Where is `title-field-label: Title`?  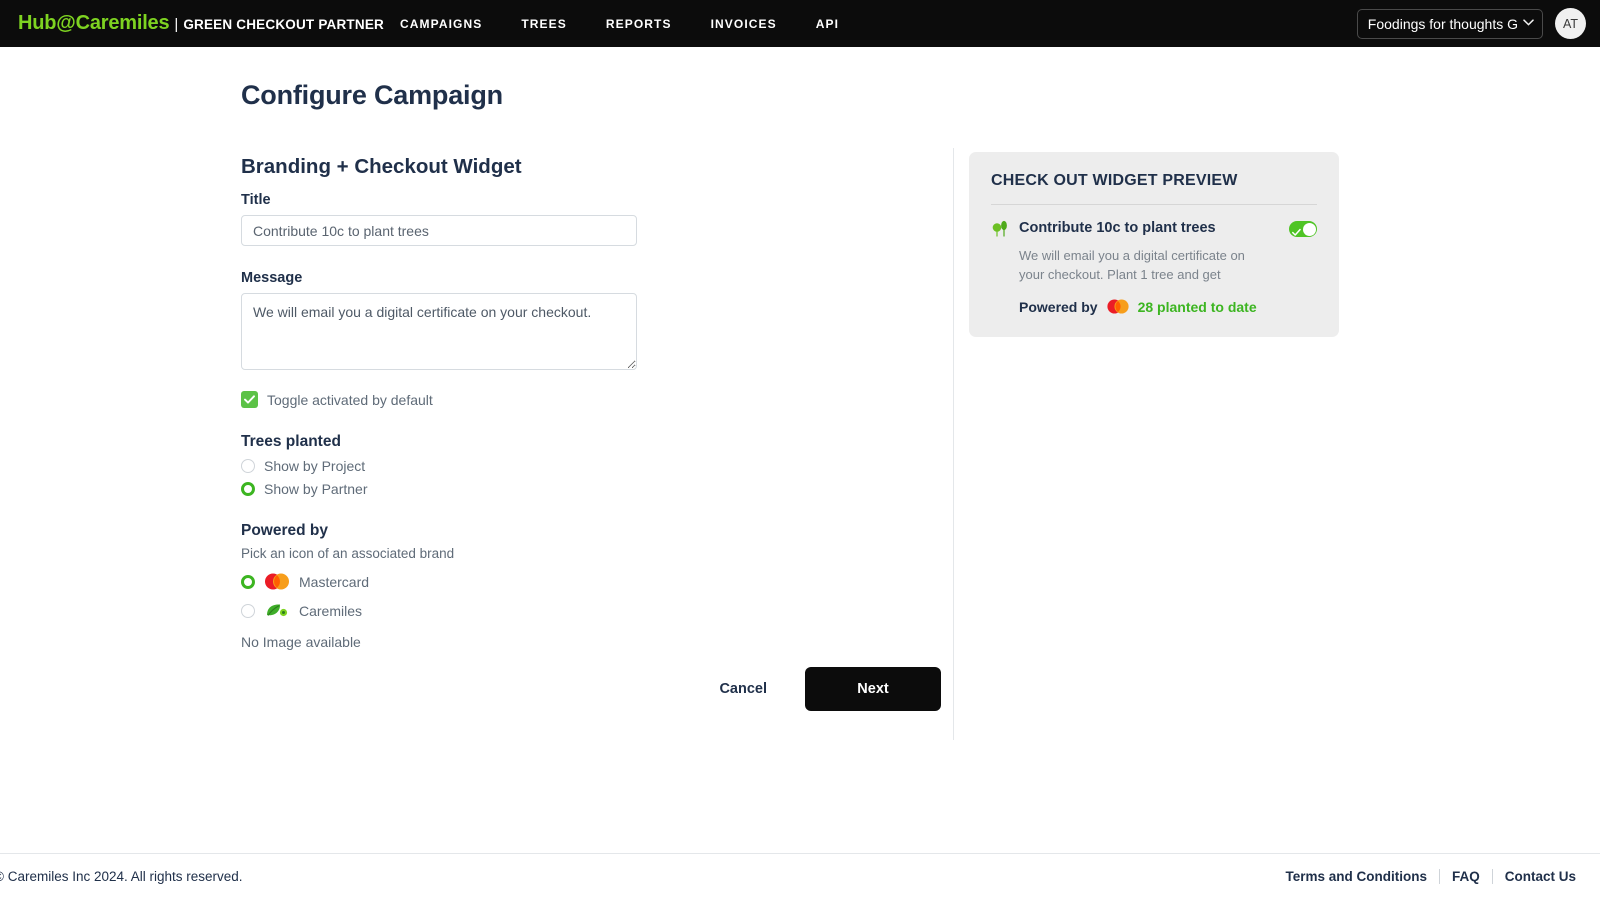
title-field-label: Title is located at coordinates (256, 200).